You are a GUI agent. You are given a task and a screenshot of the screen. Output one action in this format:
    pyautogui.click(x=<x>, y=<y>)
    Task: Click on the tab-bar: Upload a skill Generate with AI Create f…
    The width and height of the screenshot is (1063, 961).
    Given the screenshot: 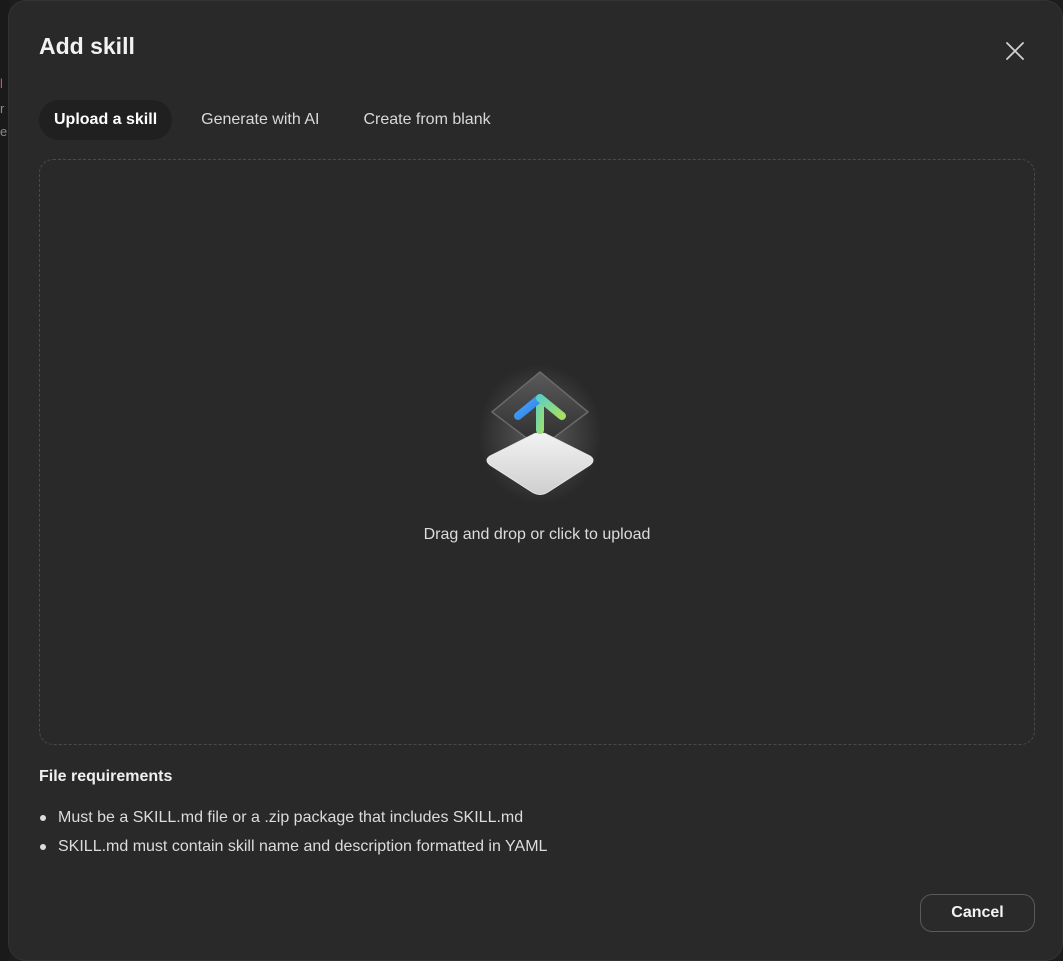 What is the action you would take?
    pyautogui.click(x=272, y=120)
    